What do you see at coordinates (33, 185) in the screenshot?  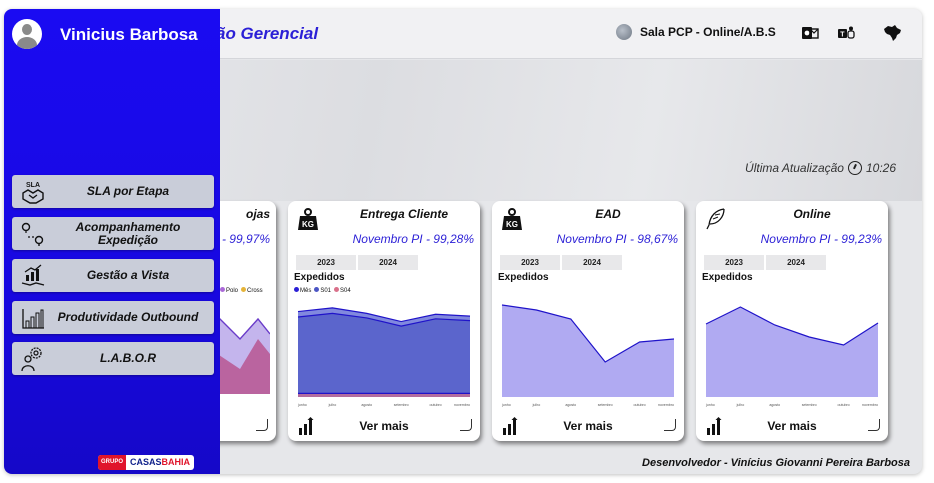 I see `svg-text: SLA` at bounding box center [33, 185].